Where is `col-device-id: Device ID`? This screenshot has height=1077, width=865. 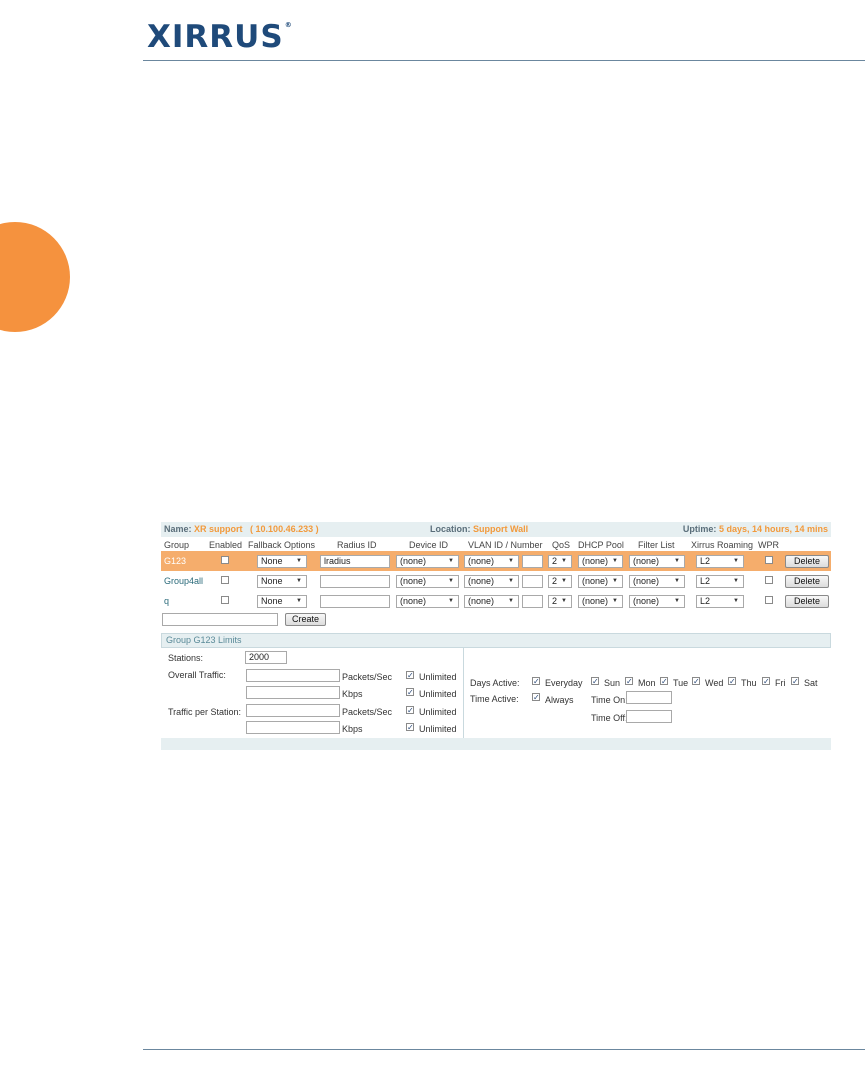 col-device-id: Device ID is located at coordinates (429, 545).